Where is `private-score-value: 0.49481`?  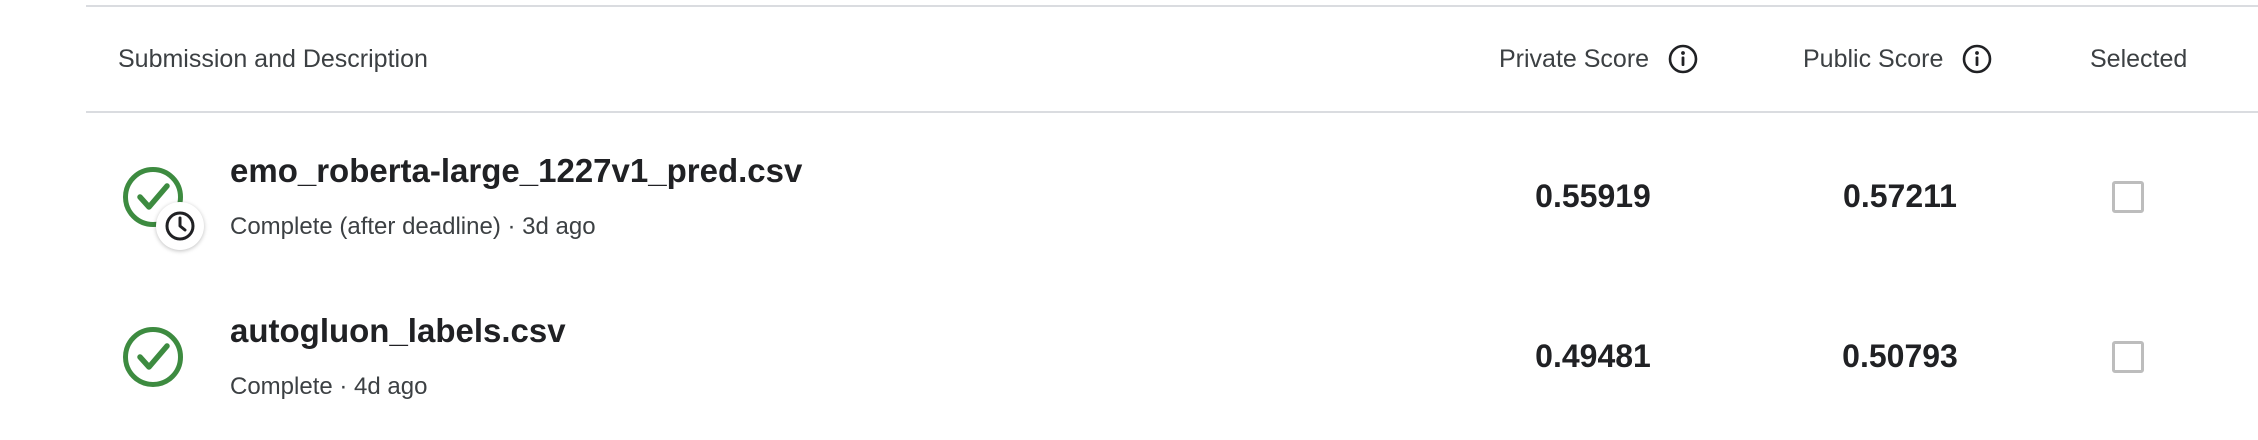
private-score-value: 0.49481 is located at coordinates (1593, 356).